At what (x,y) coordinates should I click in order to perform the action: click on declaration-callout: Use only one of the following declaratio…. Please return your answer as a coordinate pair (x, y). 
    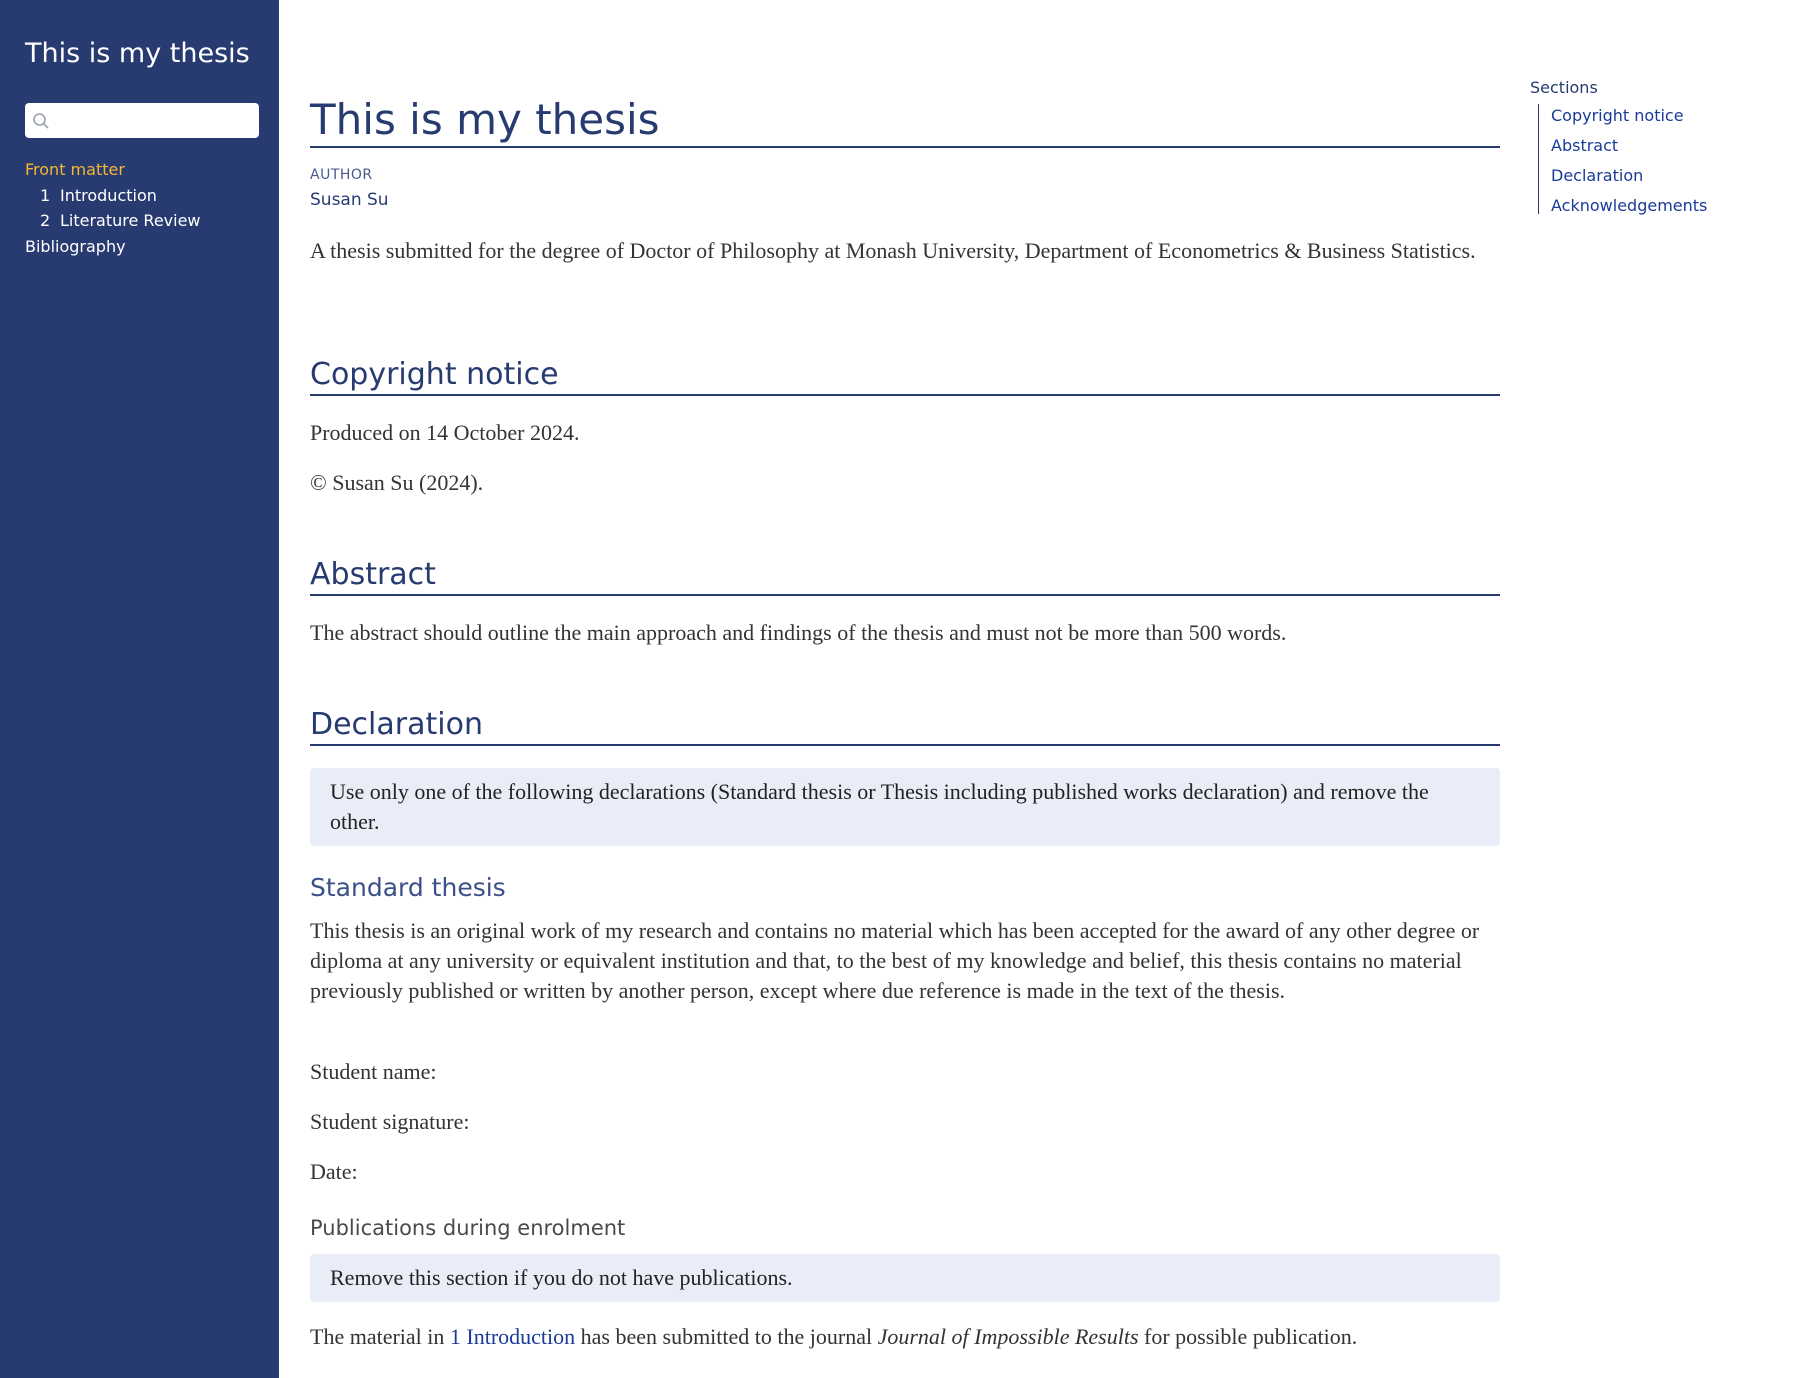
    Looking at the image, I should click on (905, 807).